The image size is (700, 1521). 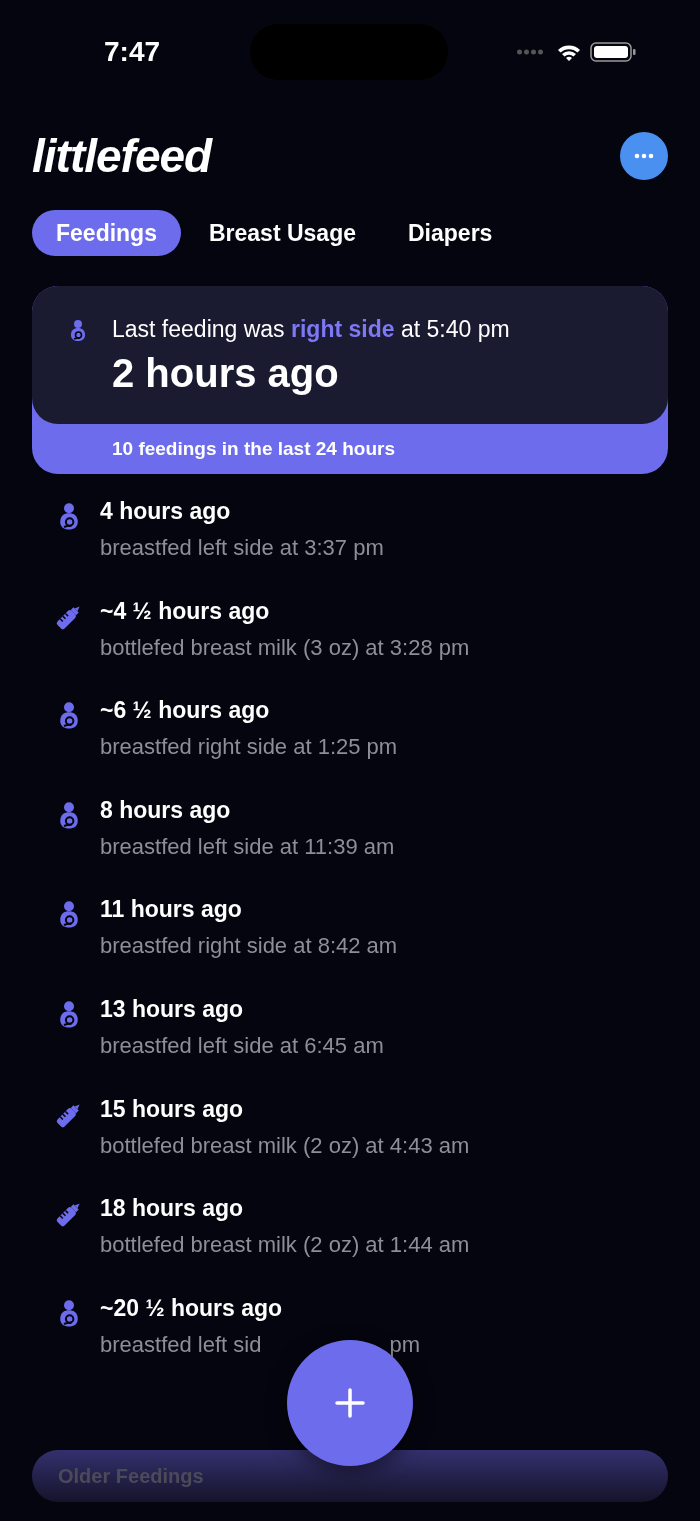 What do you see at coordinates (242, 1045) in the screenshot?
I see `feeding-detail: breastfed left side at 6:45 am` at bounding box center [242, 1045].